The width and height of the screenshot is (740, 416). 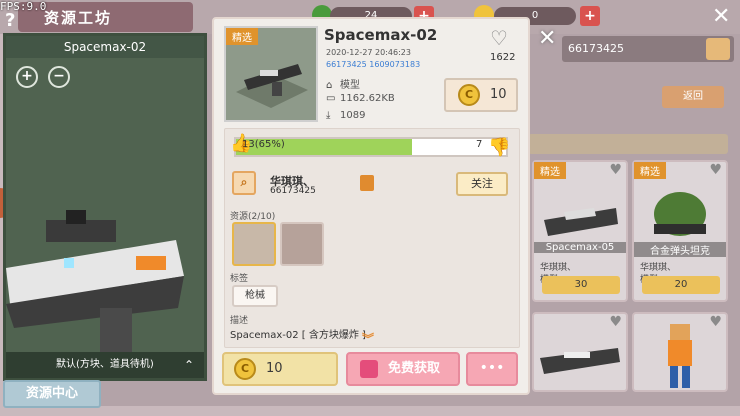 I want to click on asset-price: 30, so click(x=581, y=285).